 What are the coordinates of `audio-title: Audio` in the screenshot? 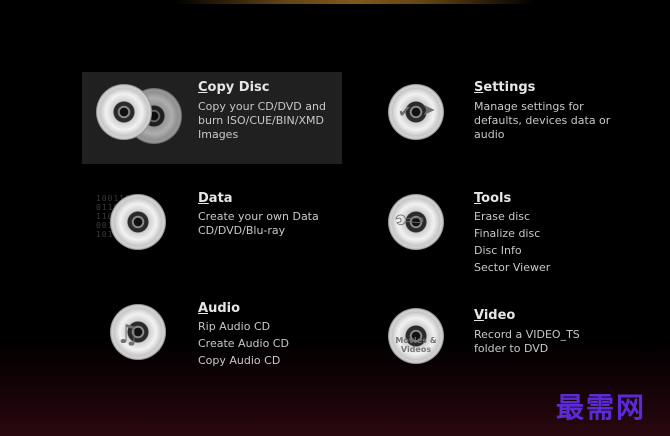 It's located at (219, 308).